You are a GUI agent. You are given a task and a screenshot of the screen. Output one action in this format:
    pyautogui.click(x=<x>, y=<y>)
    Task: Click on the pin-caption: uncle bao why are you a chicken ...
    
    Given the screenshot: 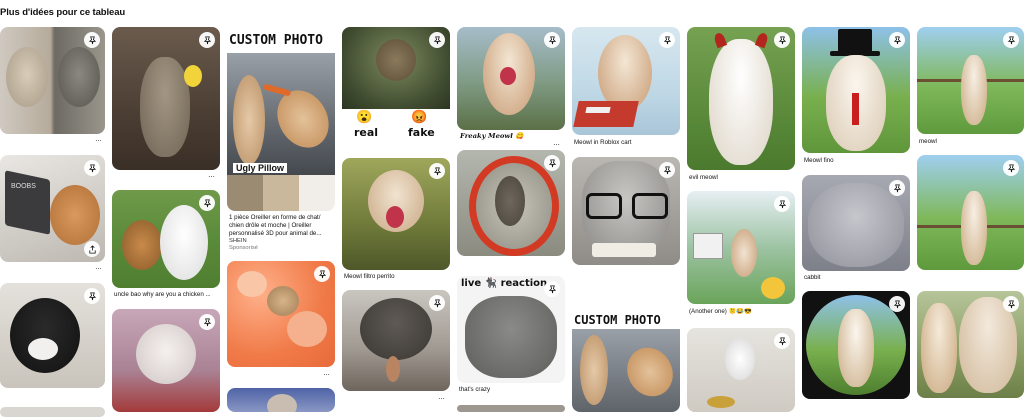 What is the action you would take?
    pyautogui.click(x=162, y=294)
    